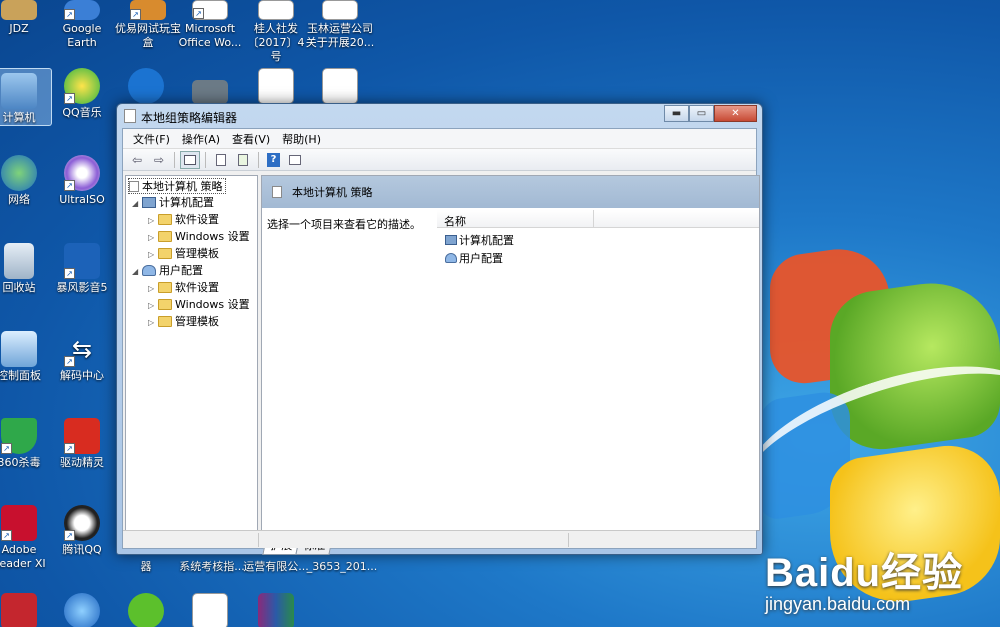 The height and width of the screenshot is (627, 1000). Describe the element at coordinates (137, 160) in the screenshot. I see `back-button: ⇦` at that location.